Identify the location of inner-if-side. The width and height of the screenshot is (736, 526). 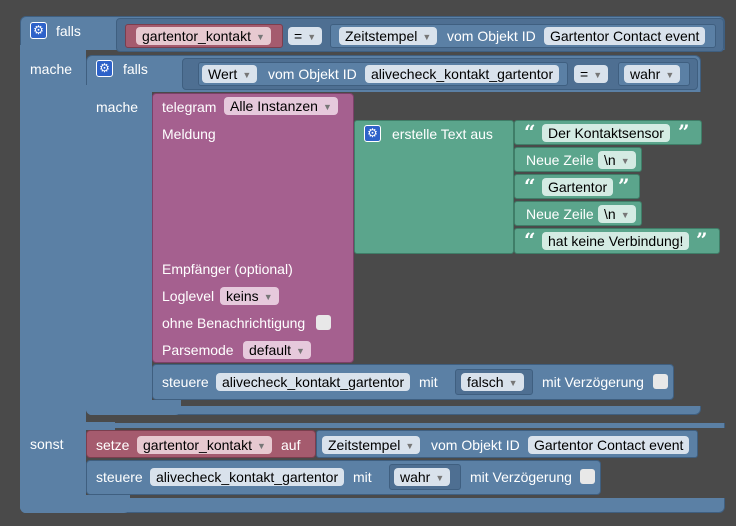
(119, 250).